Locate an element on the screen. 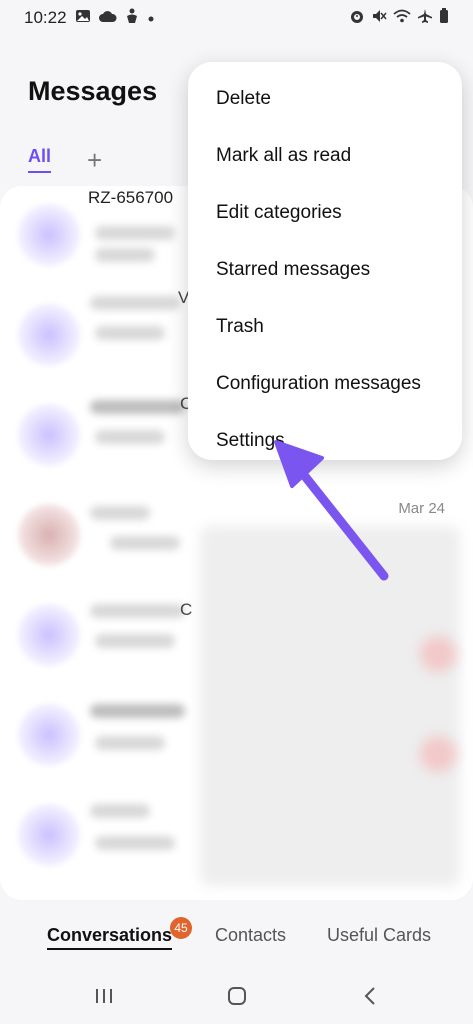 Image resolution: width=473 pixels, height=1024 pixels. mute-icon is located at coordinates (379, 18).